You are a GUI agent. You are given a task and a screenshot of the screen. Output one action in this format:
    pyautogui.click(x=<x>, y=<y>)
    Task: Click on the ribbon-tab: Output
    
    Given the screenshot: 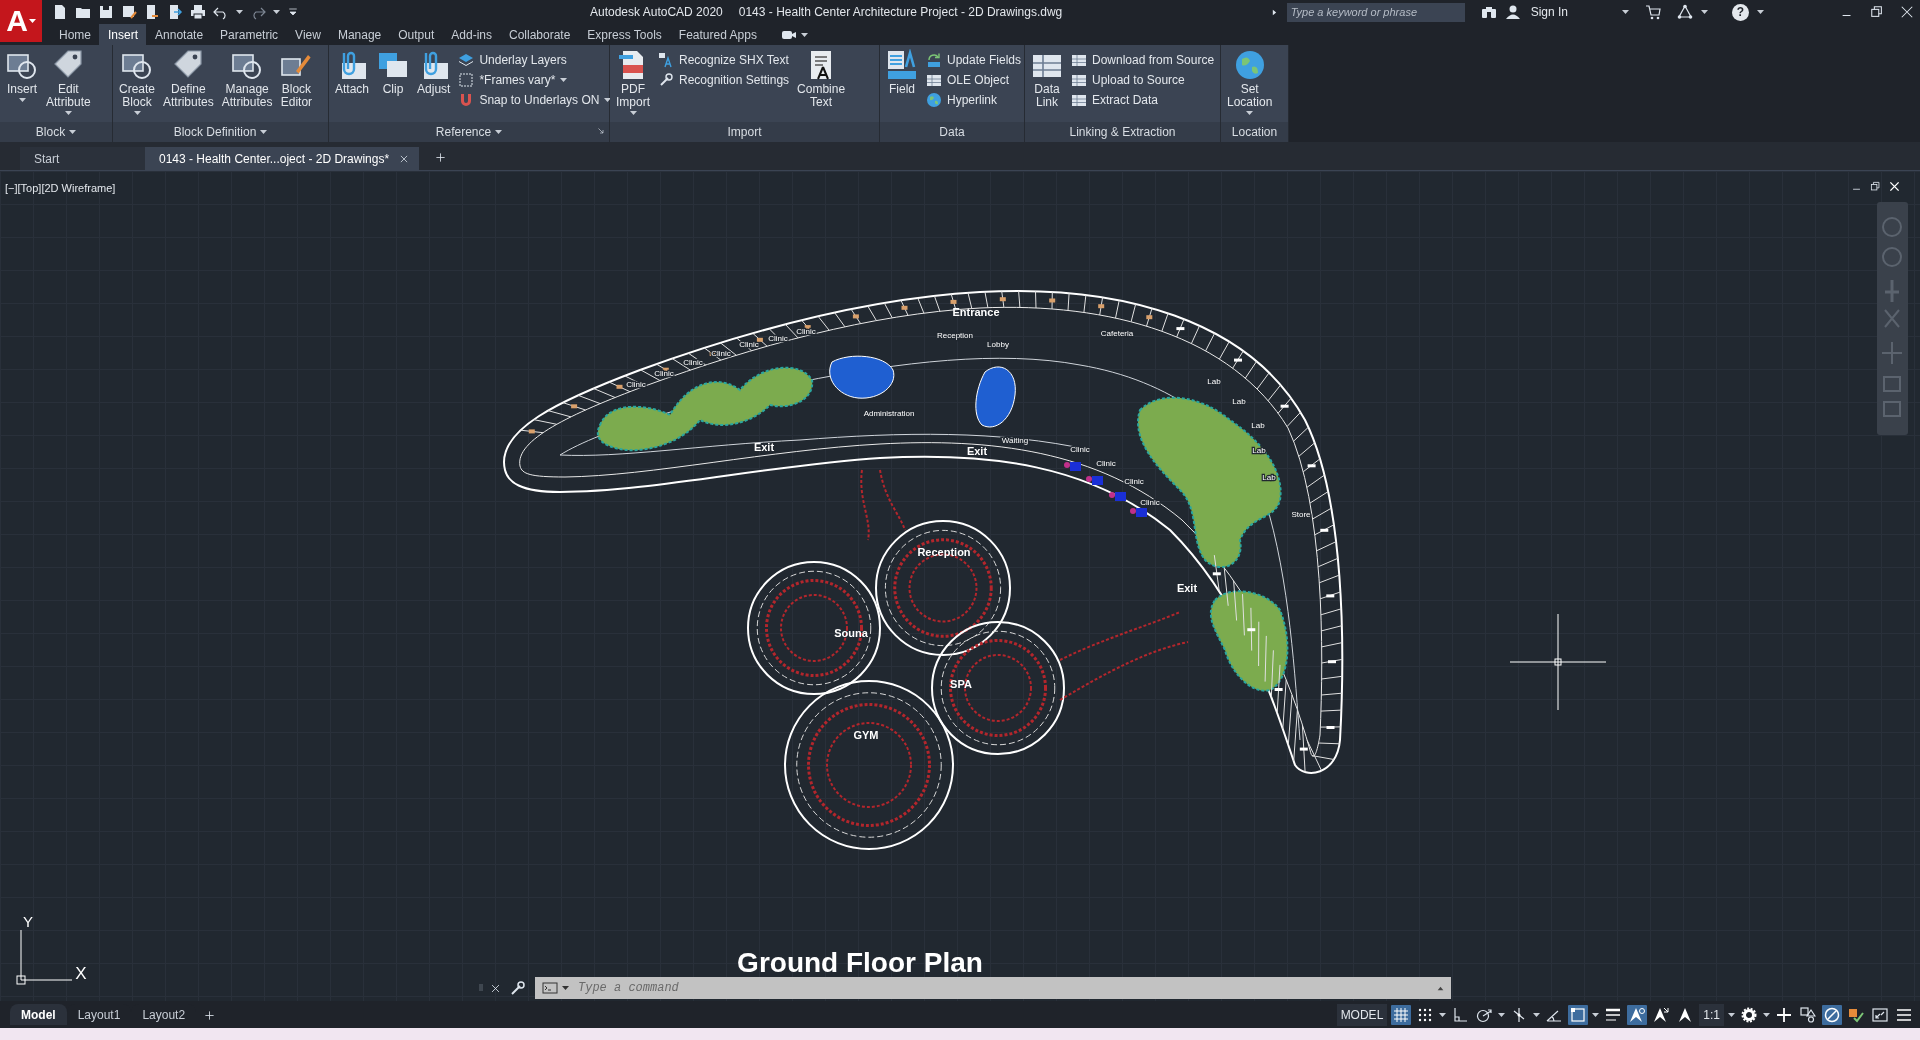 What is the action you would take?
    pyautogui.click(x=416, y=34)
    